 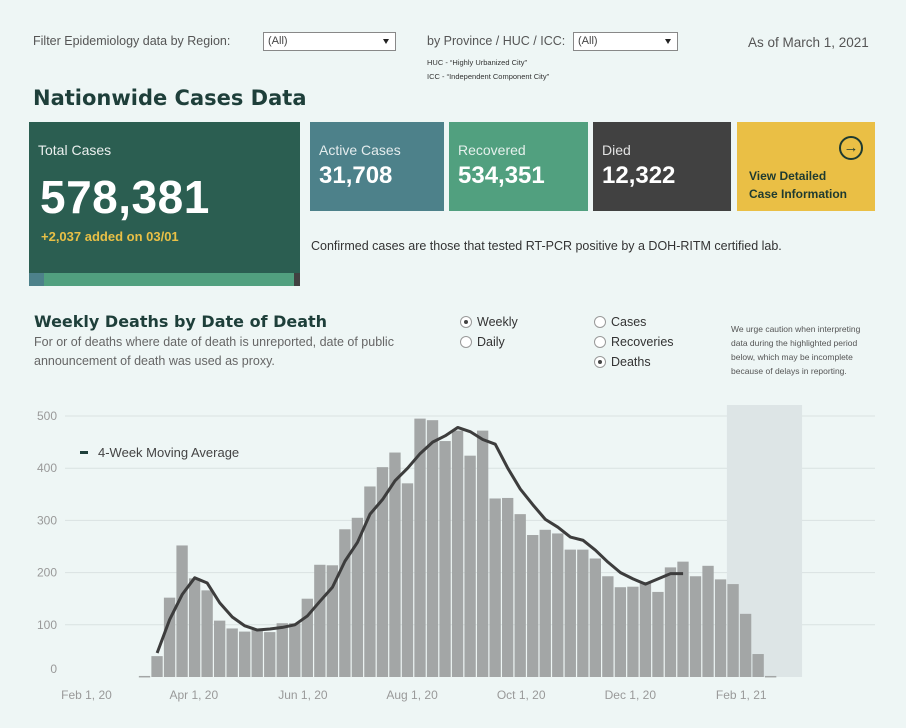 I want to click on x-tick-label: Feb 1, 21, so click(x=741, y=695).